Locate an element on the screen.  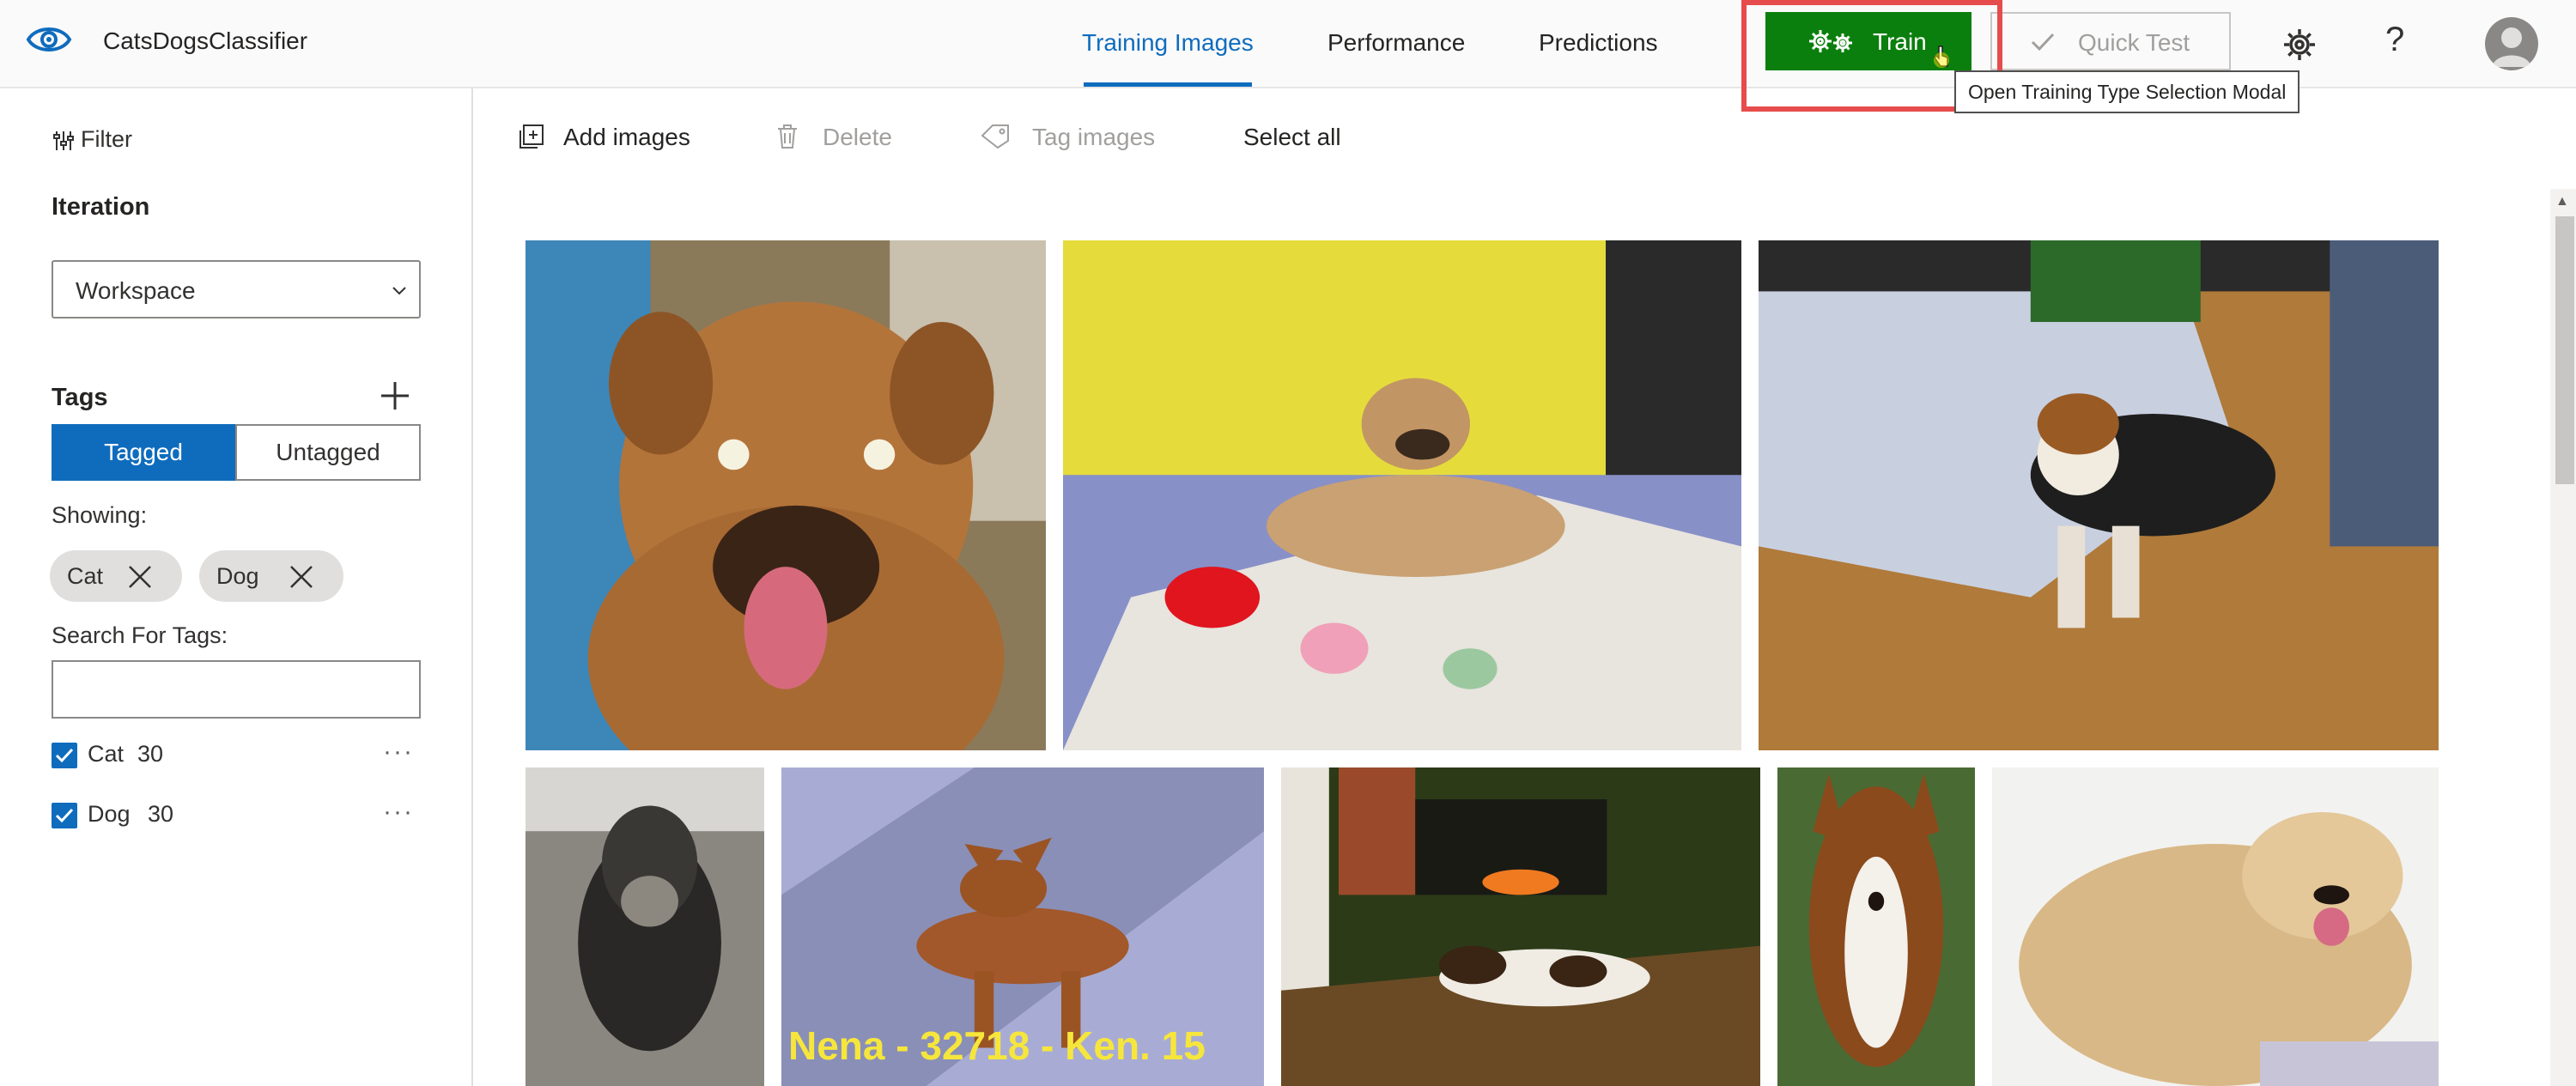
image-thumbnail: Nena - 32718 - Ken. 15 is located at coordinates (1023, 926).